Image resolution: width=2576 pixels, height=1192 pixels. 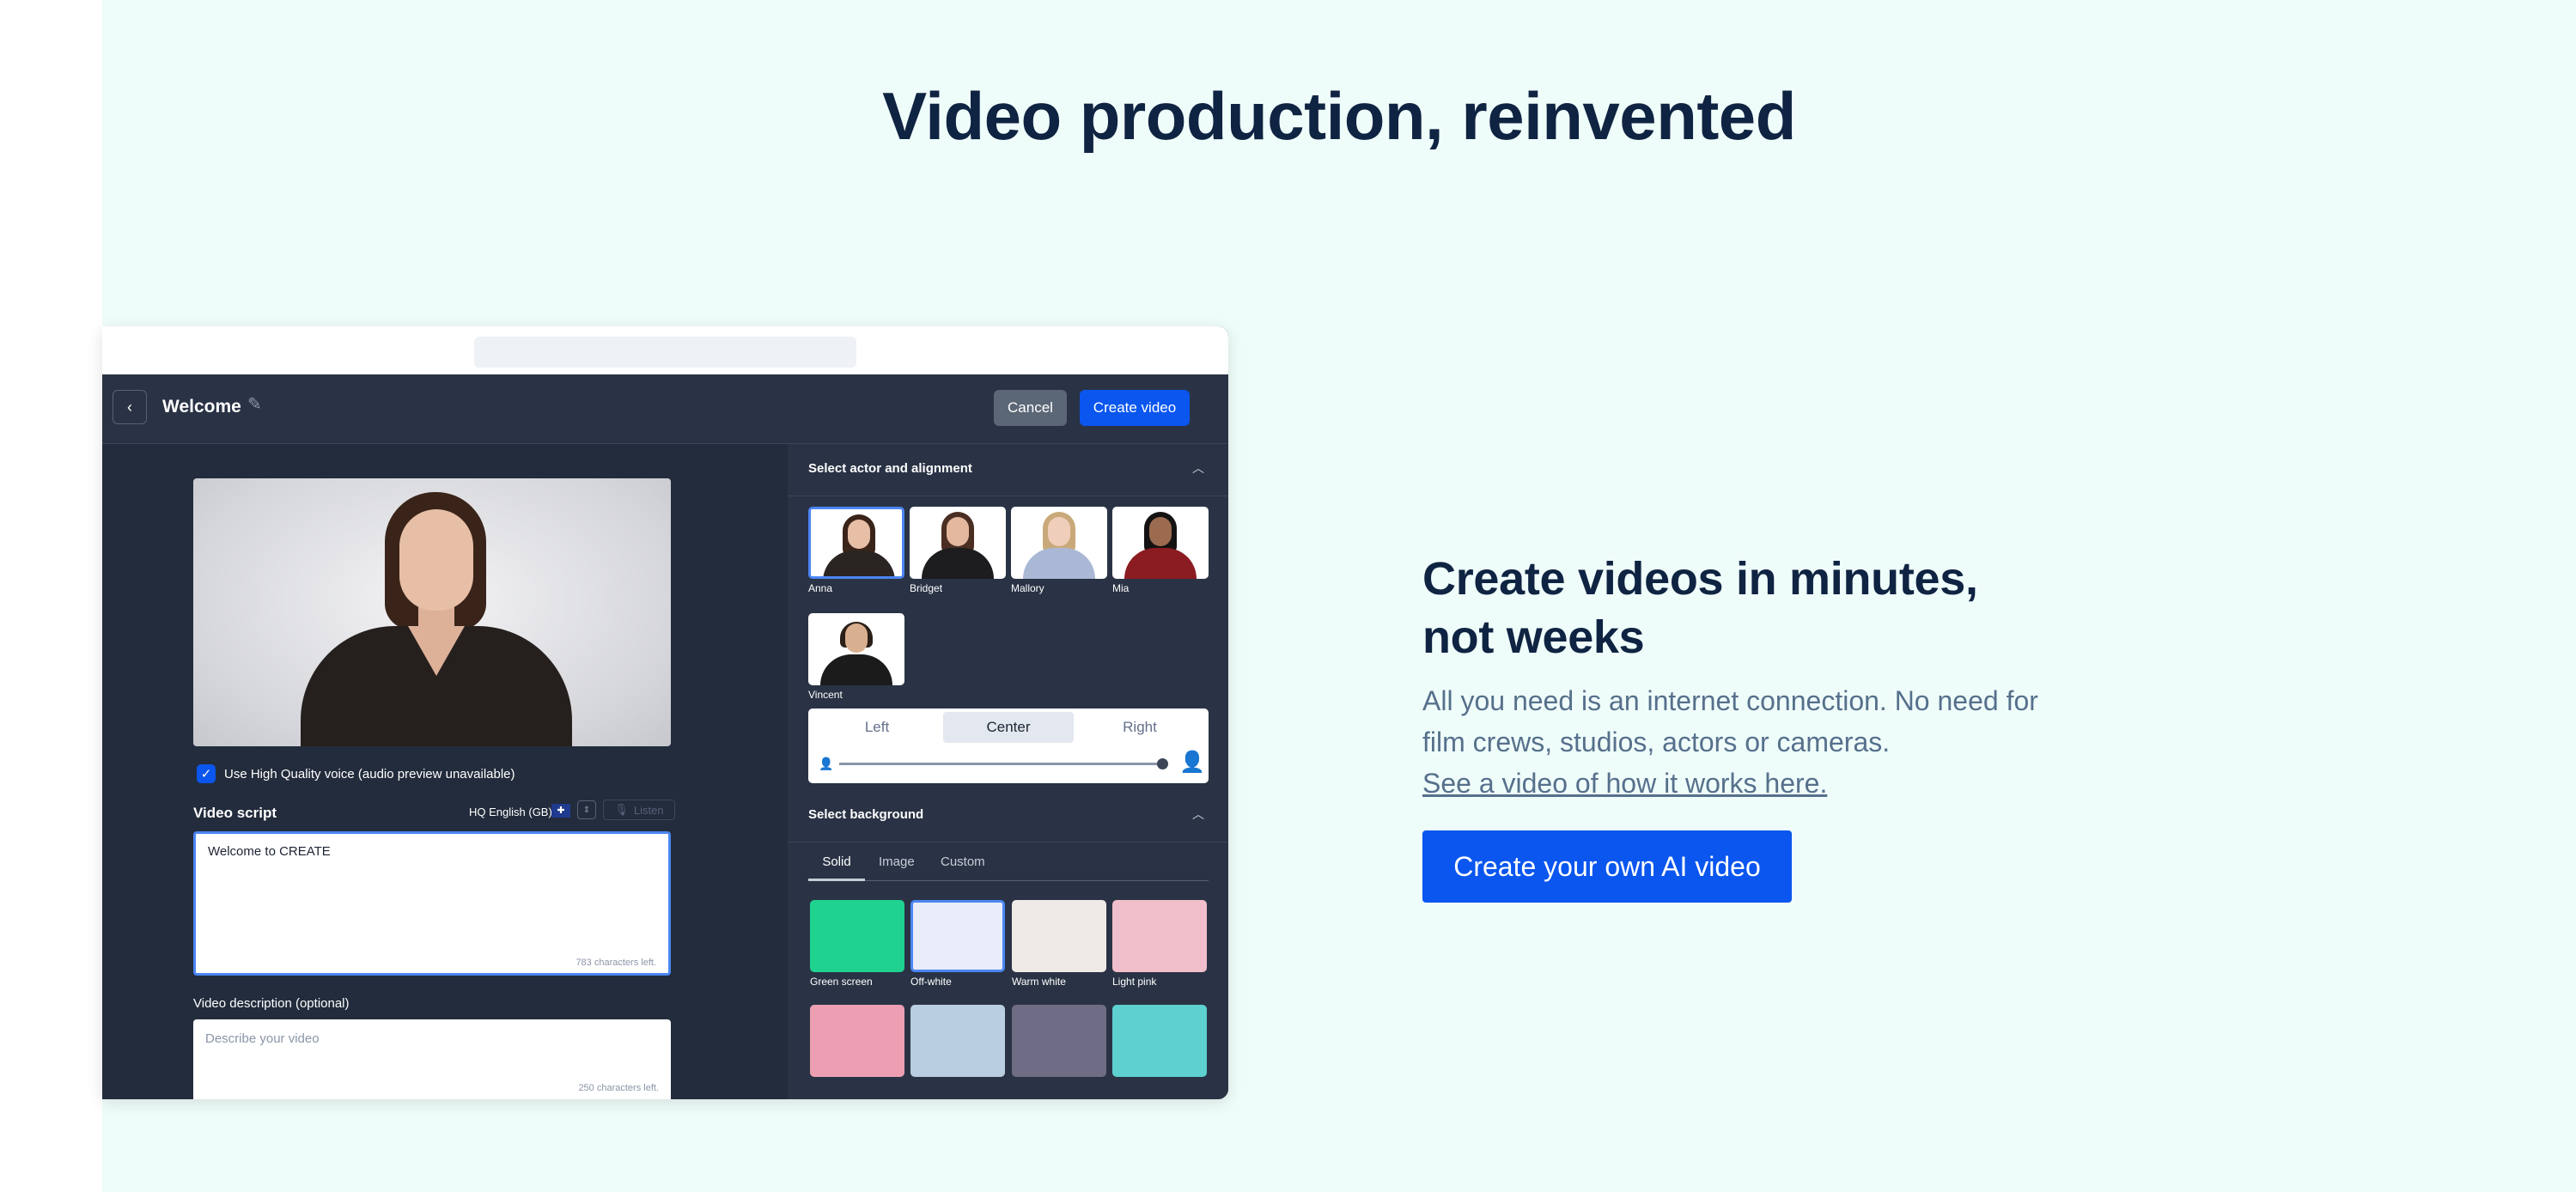 I want to click on section-subheadline: Create videos in minutes, not weeks, so click(x=1723, y=608).